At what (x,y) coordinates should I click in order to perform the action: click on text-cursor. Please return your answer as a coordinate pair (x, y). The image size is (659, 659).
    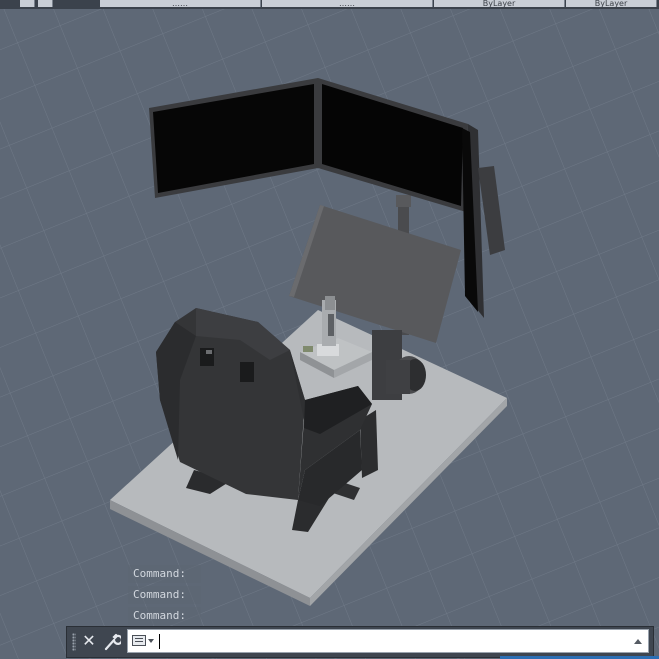
    Looking at the image, I should click on (159, 641).